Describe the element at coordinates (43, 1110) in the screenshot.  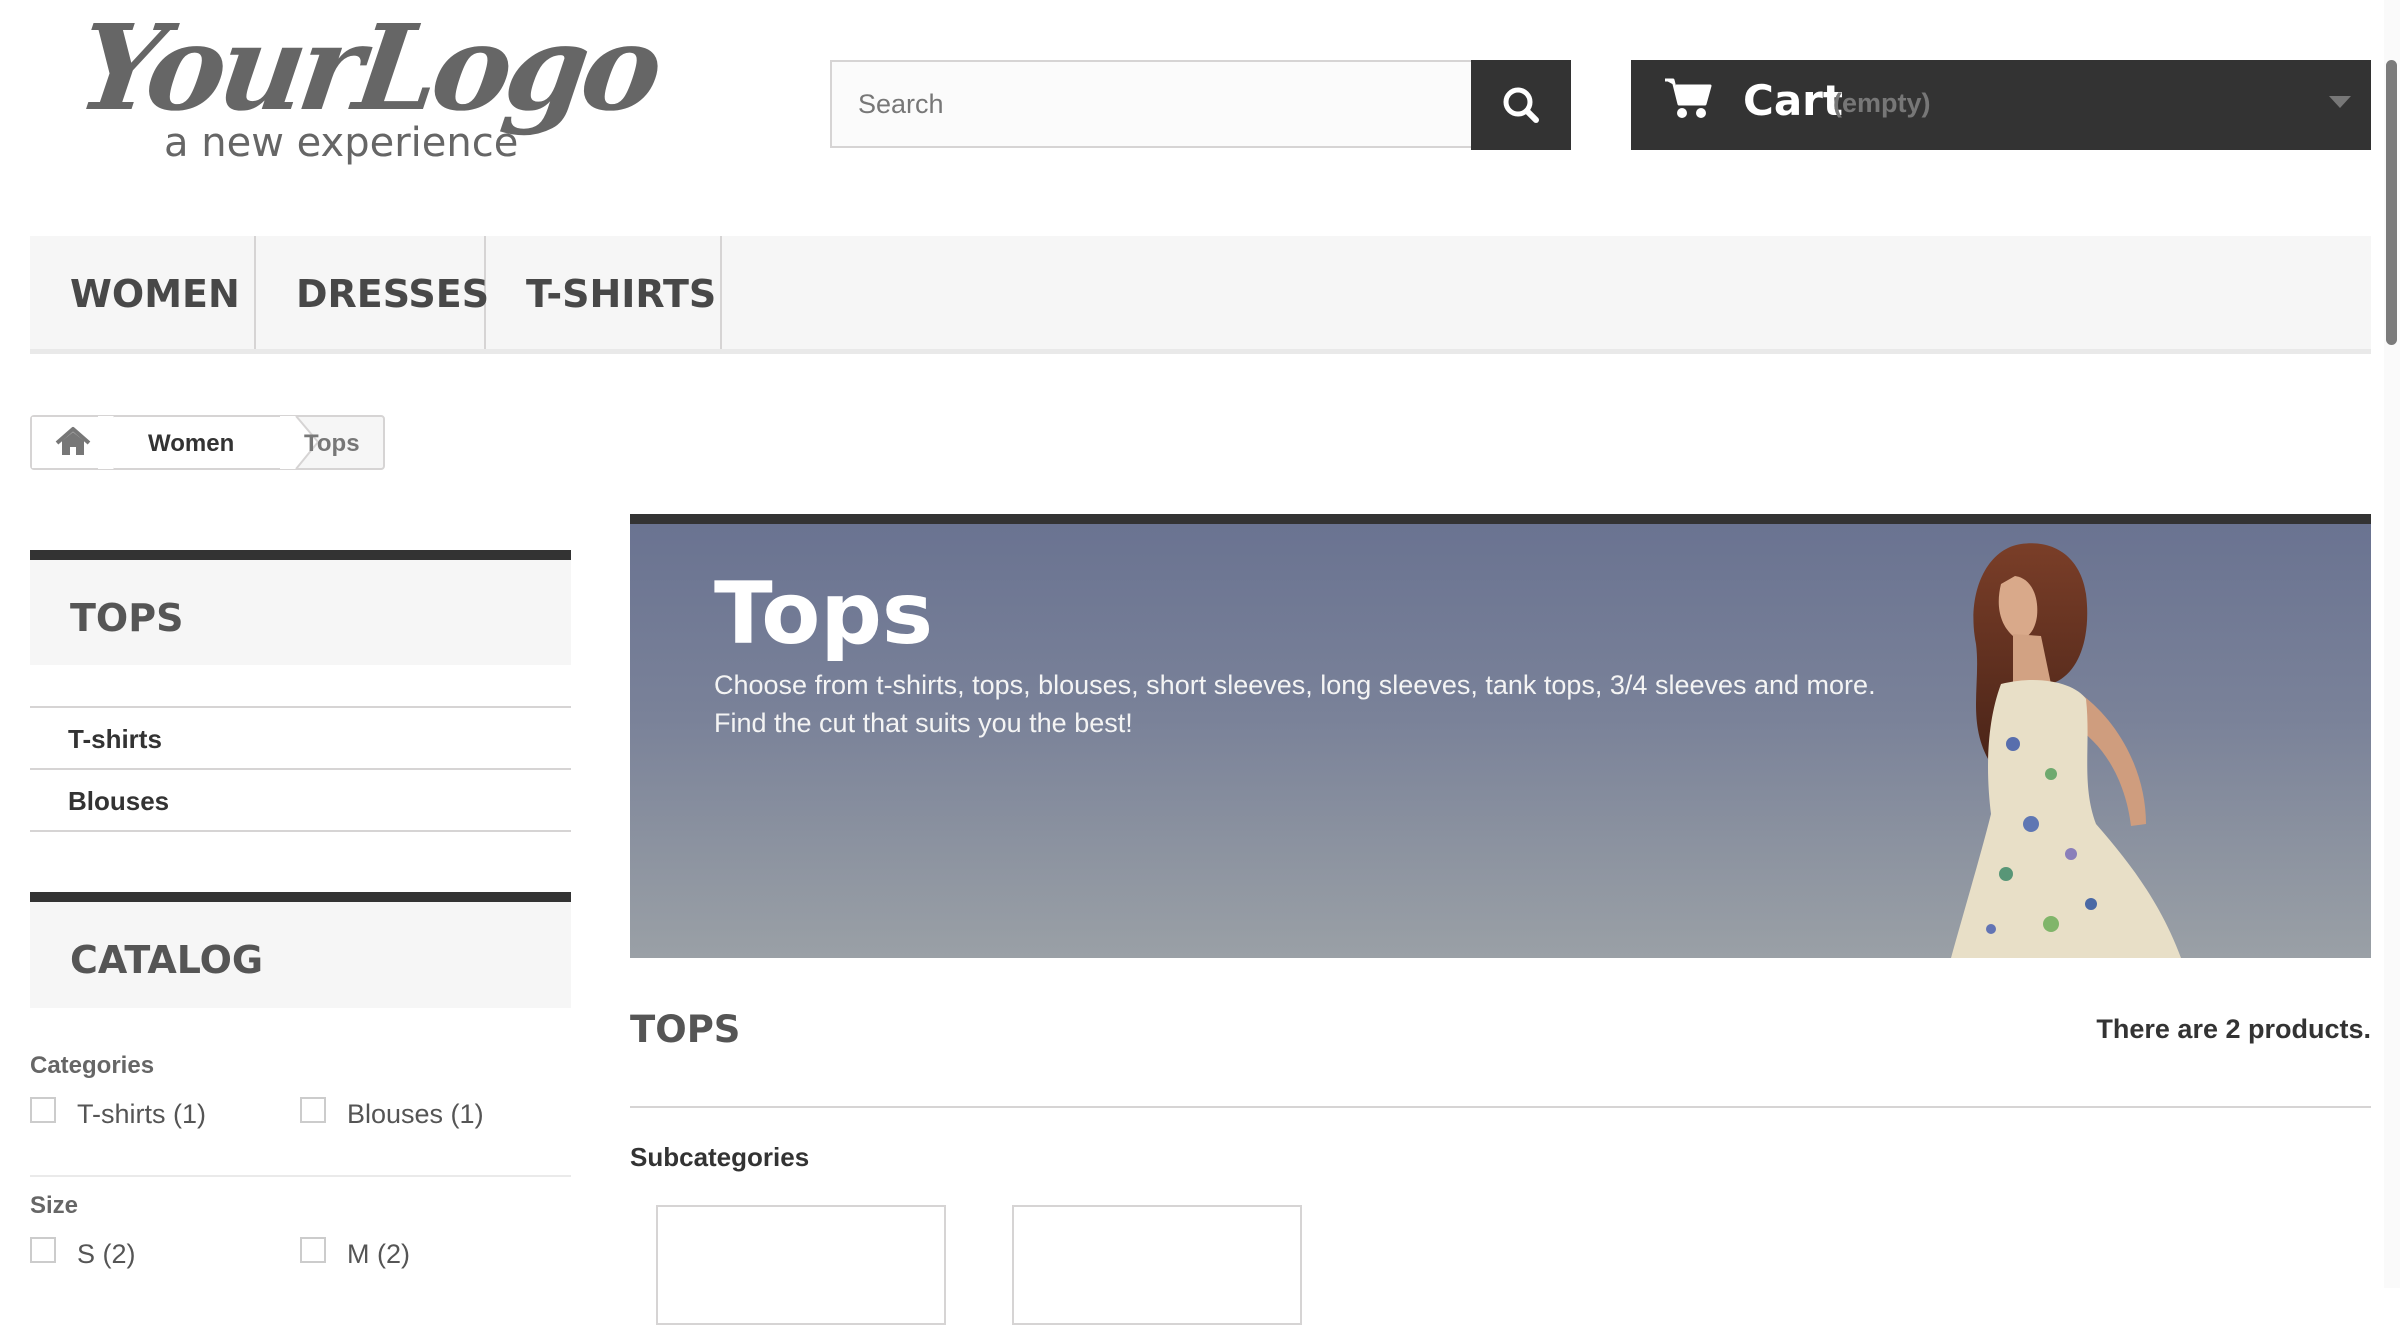
I see `filter-checkbox-t-shirts` at that location.